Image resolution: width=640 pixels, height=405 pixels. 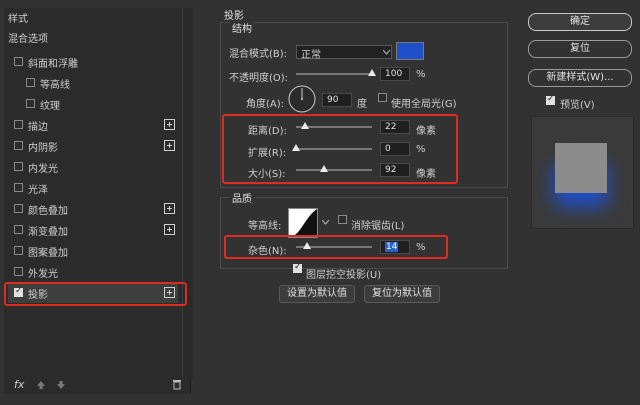 I want to click on chevron-down-icon, so click(x=386, y=52).